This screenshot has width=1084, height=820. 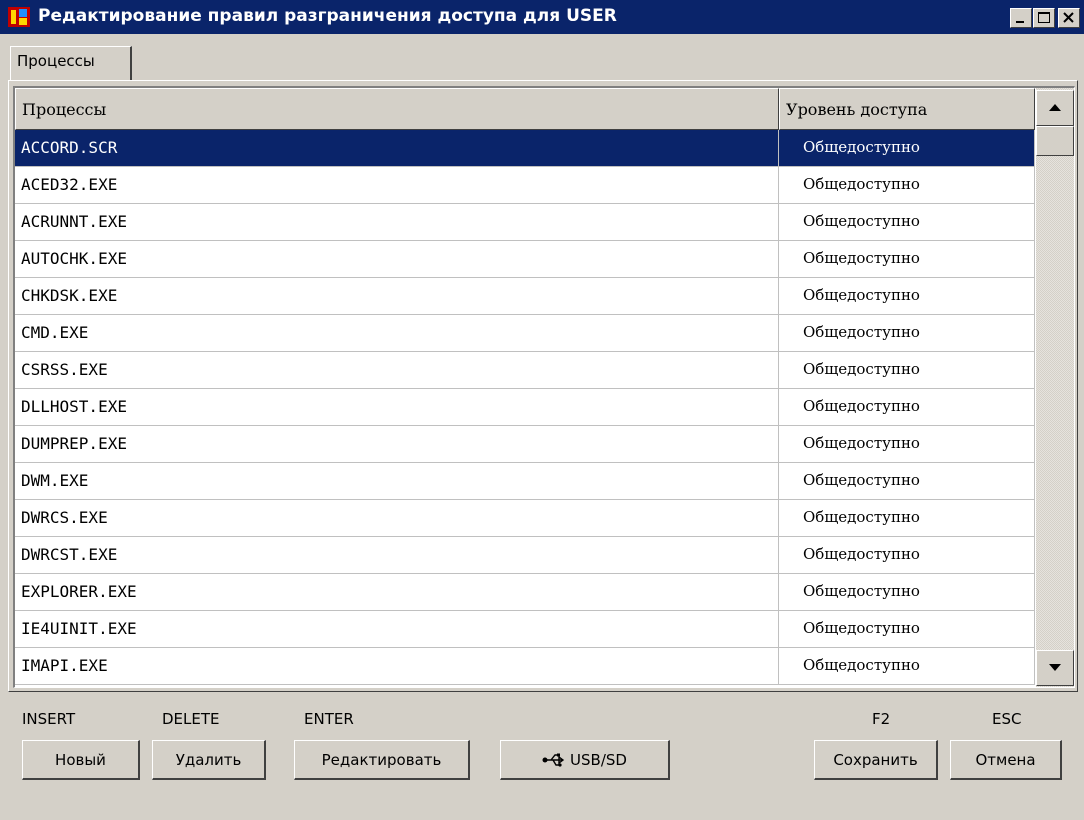 I want to click on table-row: DWM.EXE Общедоступно, so click(x=525, y=481).